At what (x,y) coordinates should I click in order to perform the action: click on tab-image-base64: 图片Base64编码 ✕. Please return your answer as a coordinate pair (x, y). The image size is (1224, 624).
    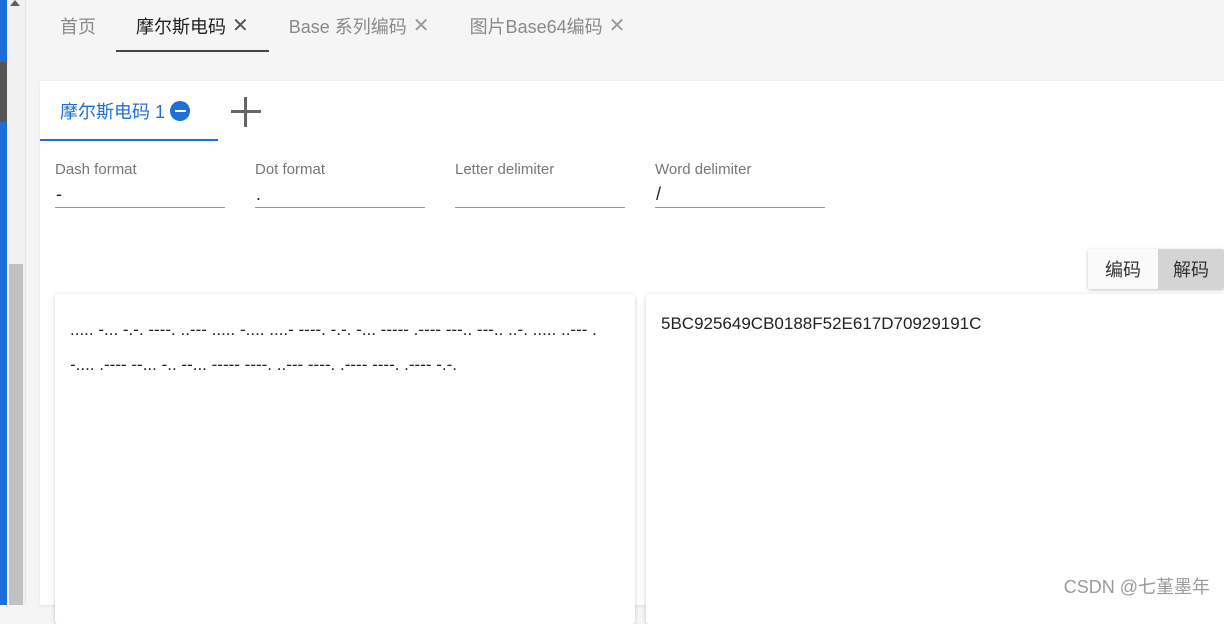
    Looking at the image, I should click on (548, 26).